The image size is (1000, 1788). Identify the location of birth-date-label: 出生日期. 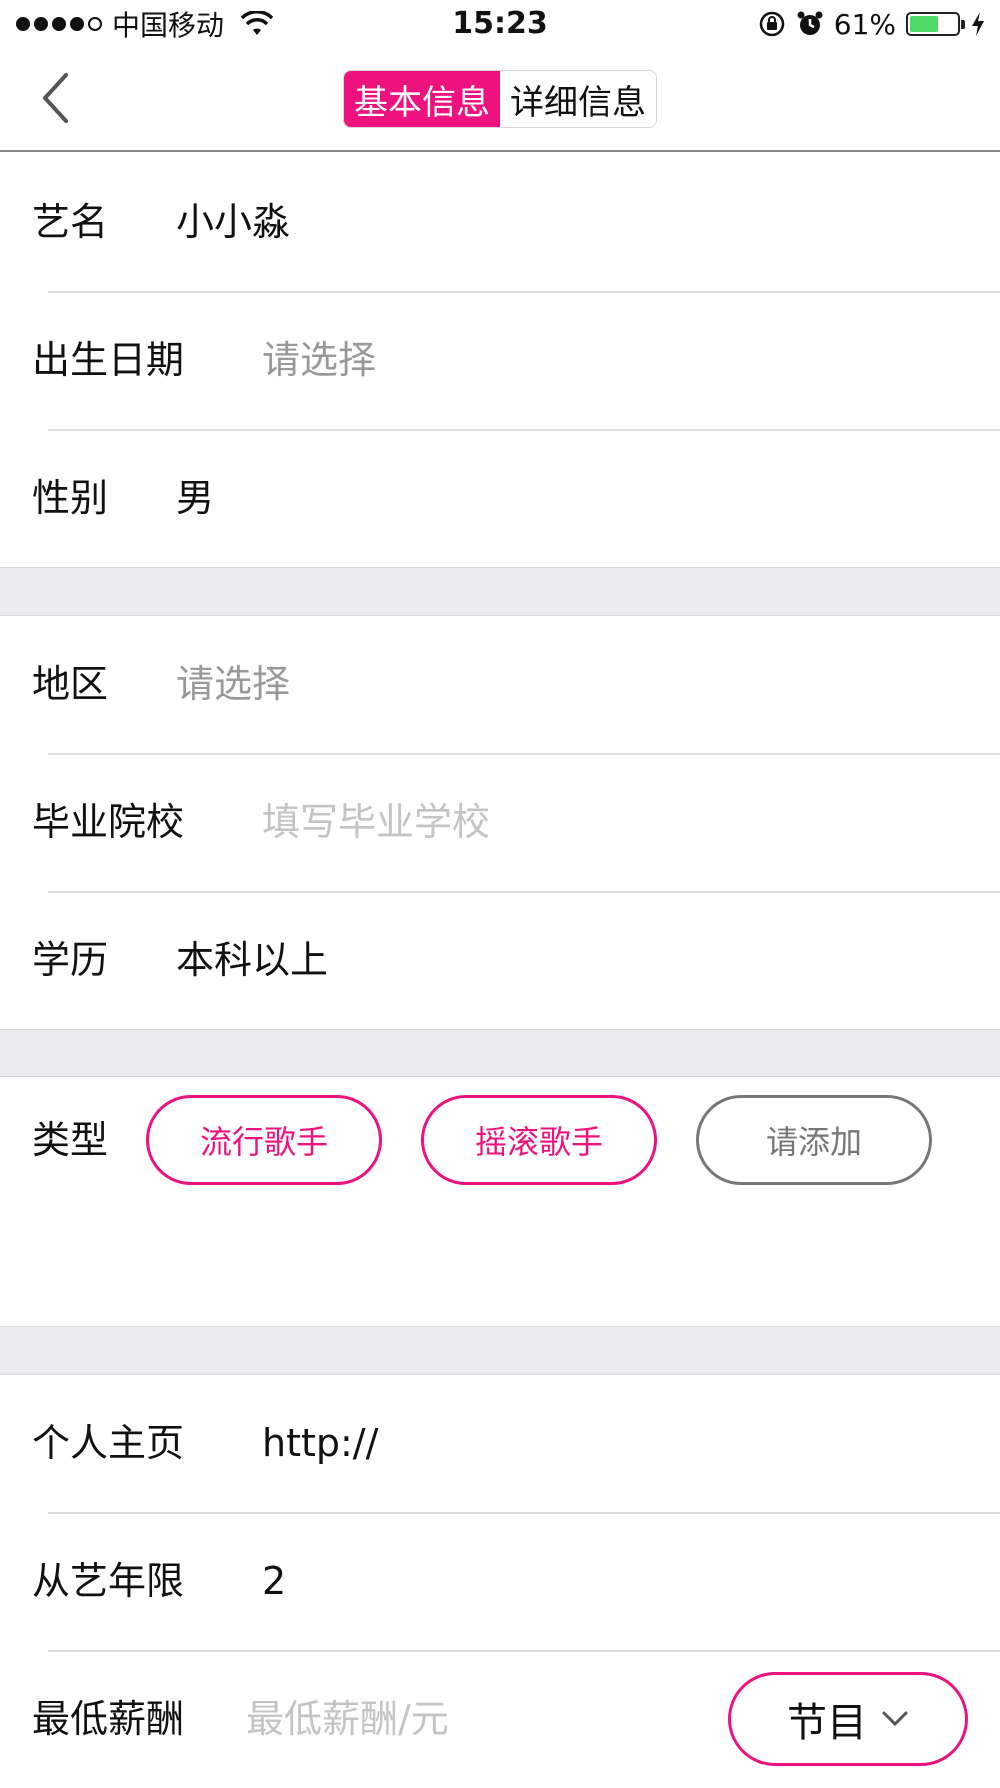
(108, 360).